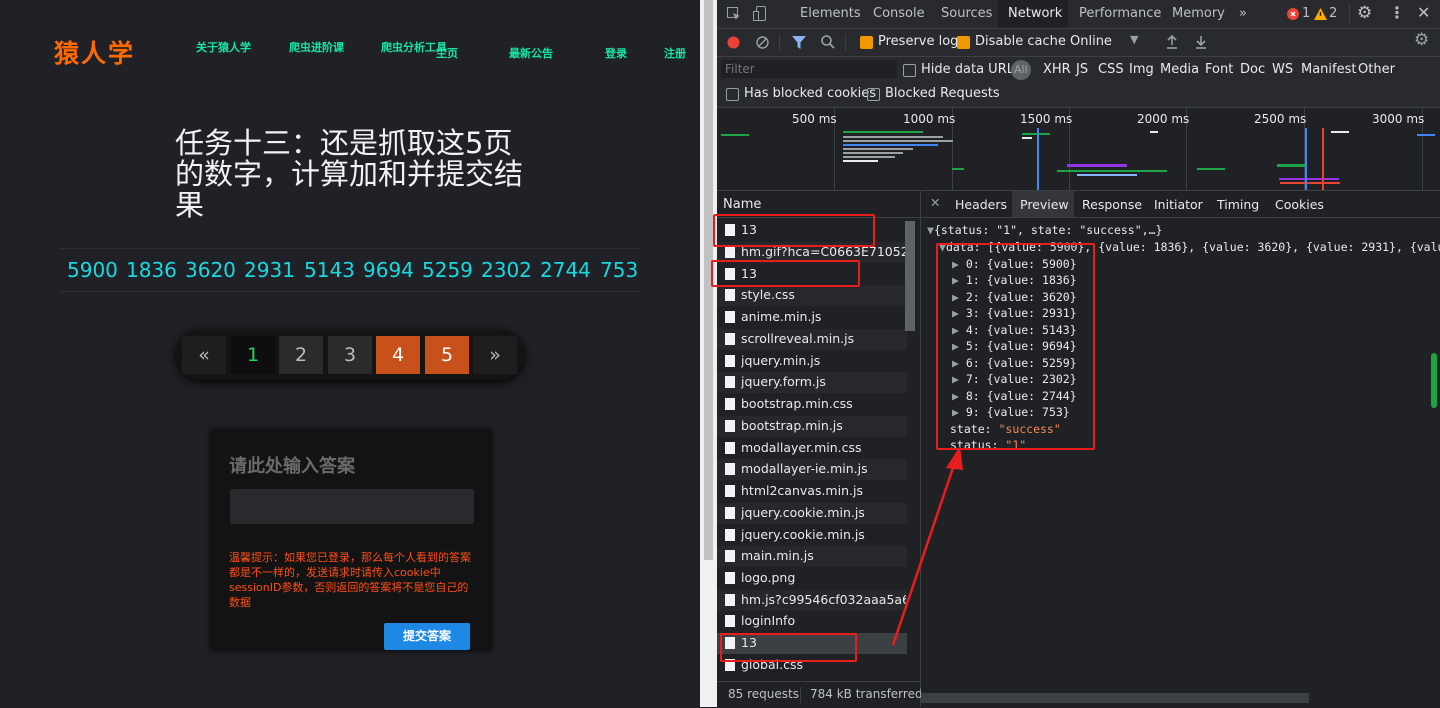  I want to click on type-filter-xhr: XHR, so click(1057, 69).